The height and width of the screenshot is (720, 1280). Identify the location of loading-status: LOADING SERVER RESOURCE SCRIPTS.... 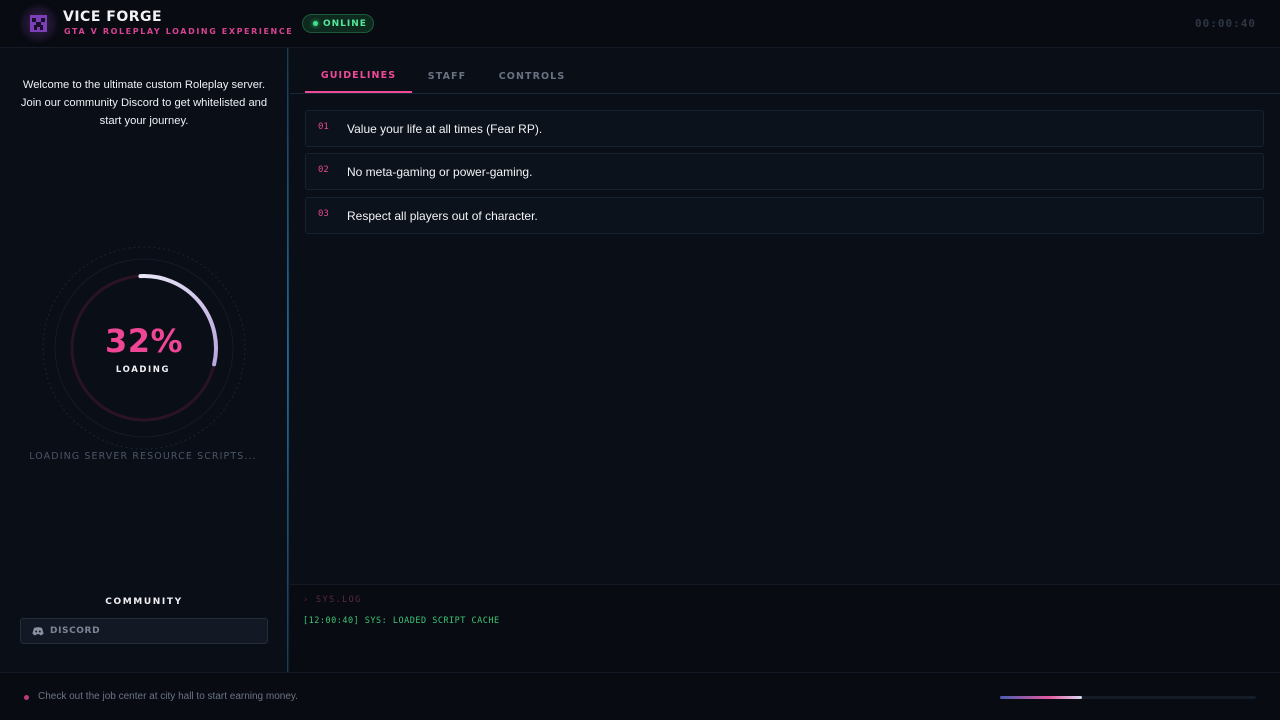
(143, 456).